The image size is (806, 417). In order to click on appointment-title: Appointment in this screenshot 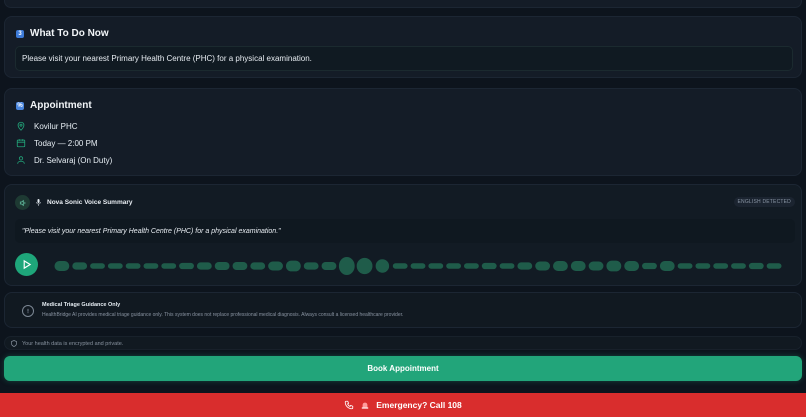, I will do `click(61, 105)`.